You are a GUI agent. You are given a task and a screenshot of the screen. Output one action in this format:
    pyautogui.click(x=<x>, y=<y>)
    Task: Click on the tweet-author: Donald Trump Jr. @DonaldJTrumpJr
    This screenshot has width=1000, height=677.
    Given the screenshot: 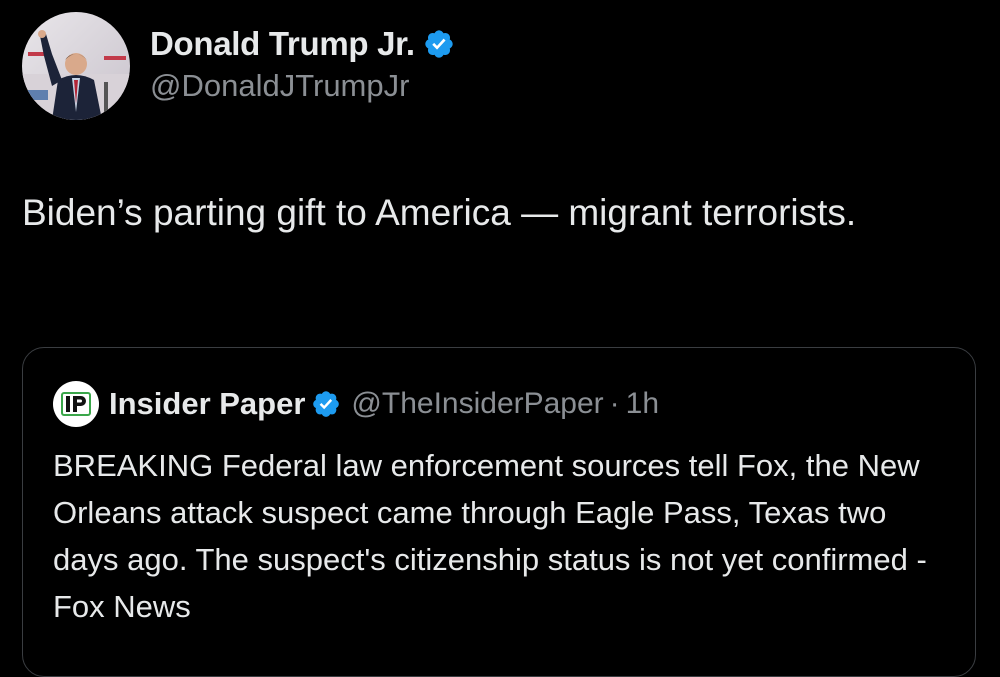 What is the action you would take?
    pyautogui.click(x=238, y=66)
    